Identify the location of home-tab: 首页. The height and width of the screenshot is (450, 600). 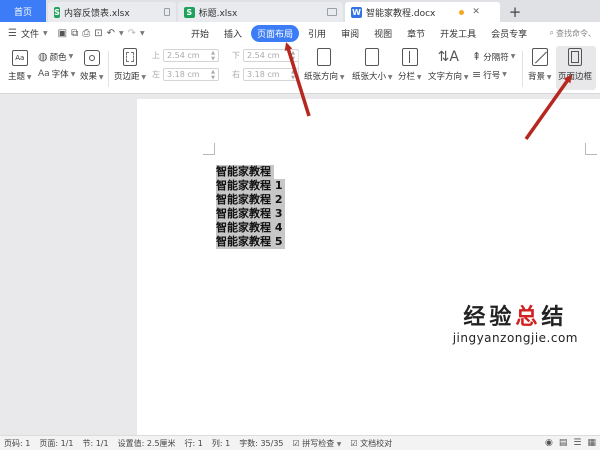
(23, 11).